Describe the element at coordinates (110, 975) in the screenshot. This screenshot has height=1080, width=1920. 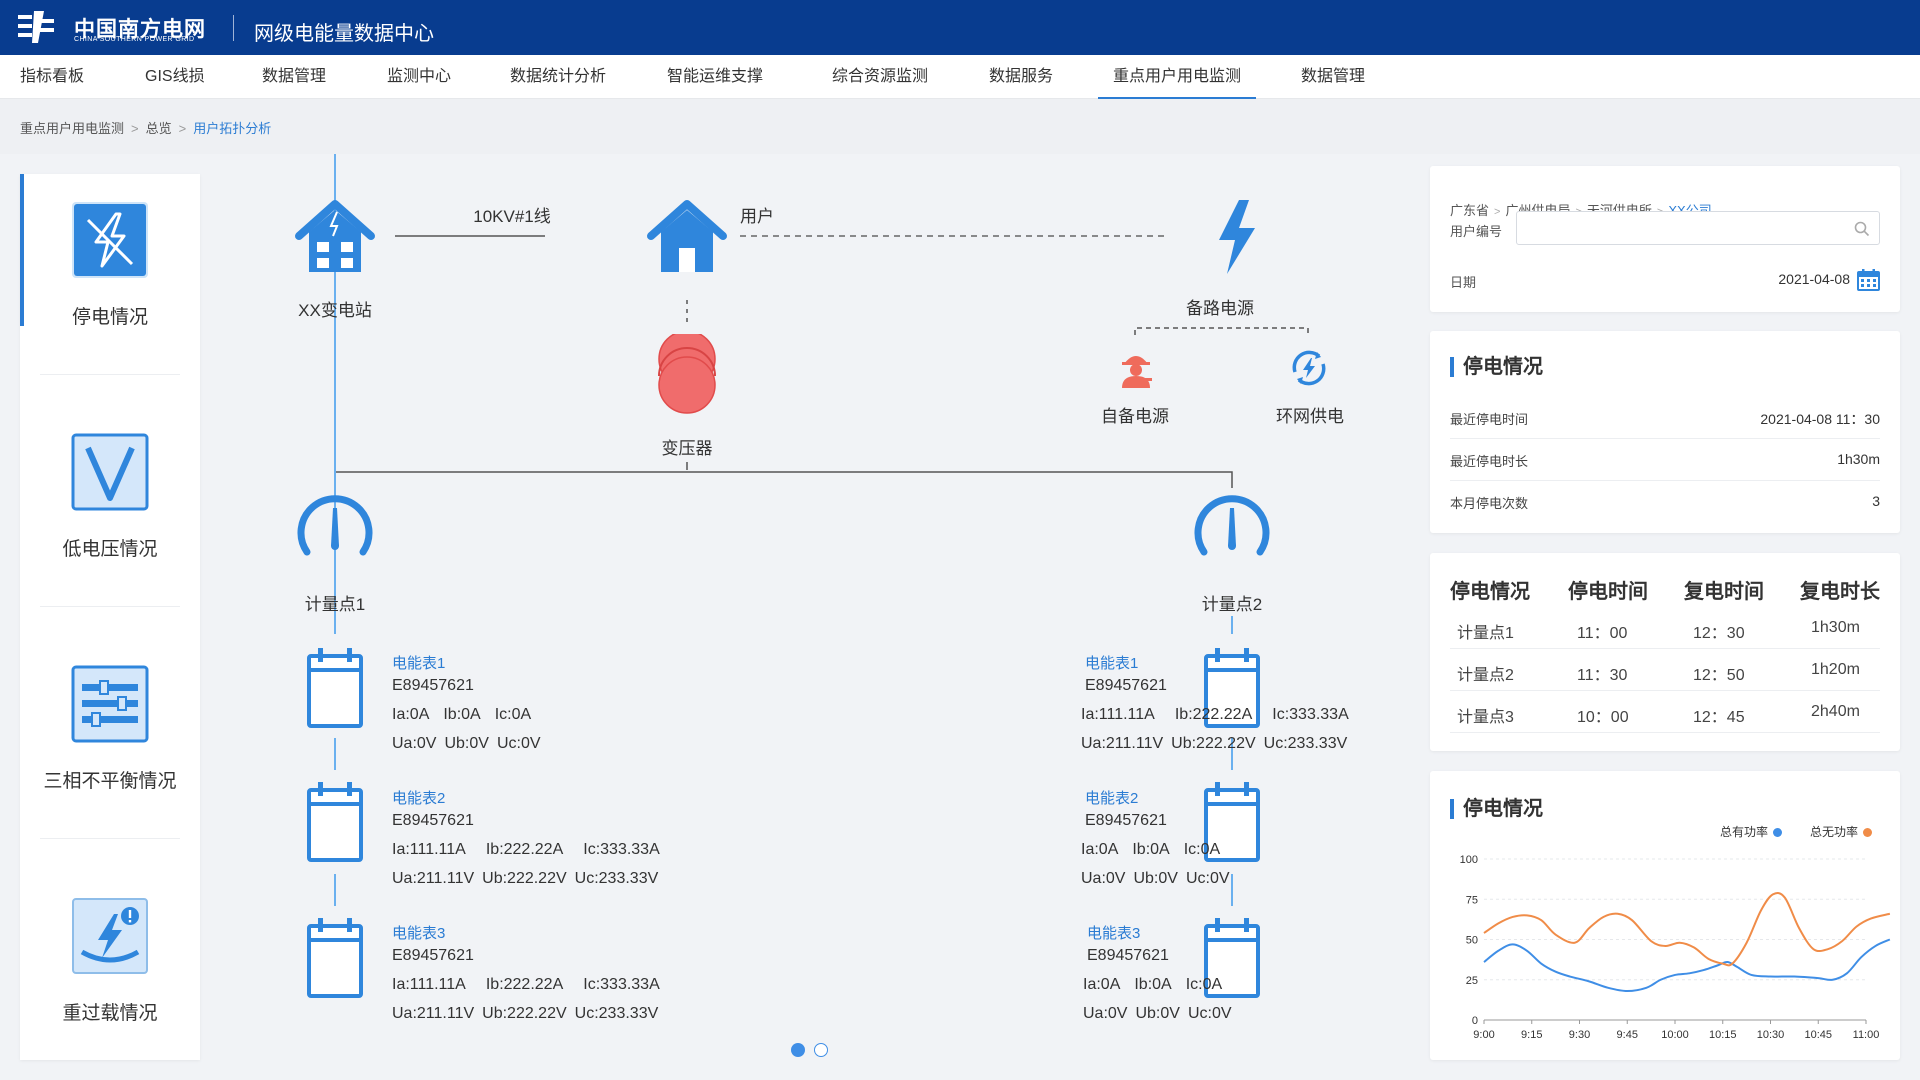
I see `sidebar-item-overload: 重过载情况` at that location.